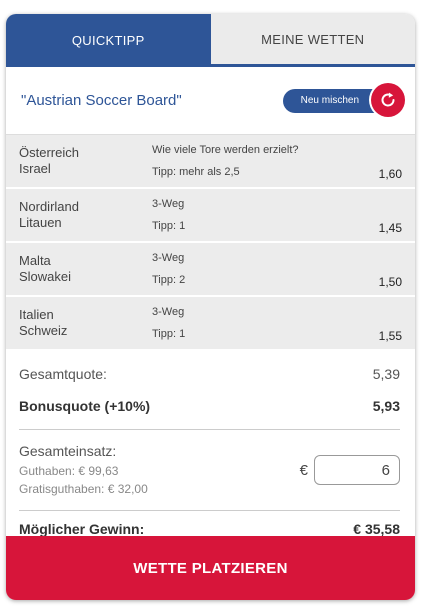  Describe the element at coordinates (225, 150) in the screenshot. I see `bet-market: Wie viele Tore werden erzielt?` at that location.